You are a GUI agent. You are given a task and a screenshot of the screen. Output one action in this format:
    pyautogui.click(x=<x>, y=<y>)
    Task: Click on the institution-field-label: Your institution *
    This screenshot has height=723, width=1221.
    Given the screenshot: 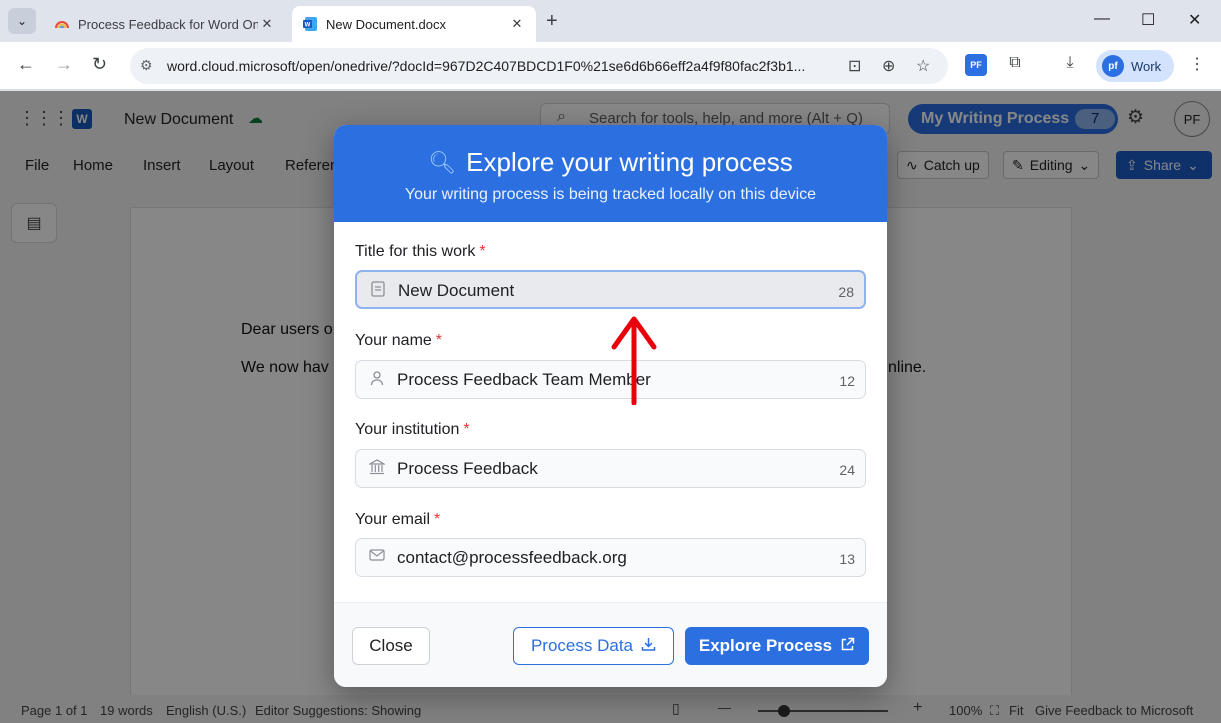 What is the action you would take?
    pyautogui.click(x=412, y=430)
    